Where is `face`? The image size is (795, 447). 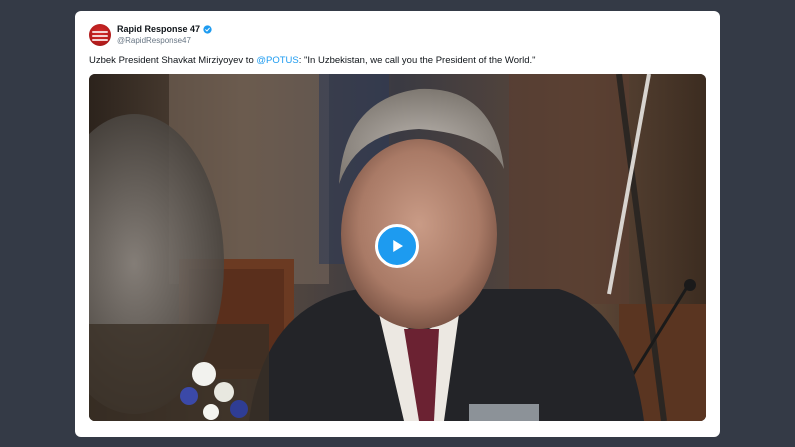
face is located at coordinates (419, 234).